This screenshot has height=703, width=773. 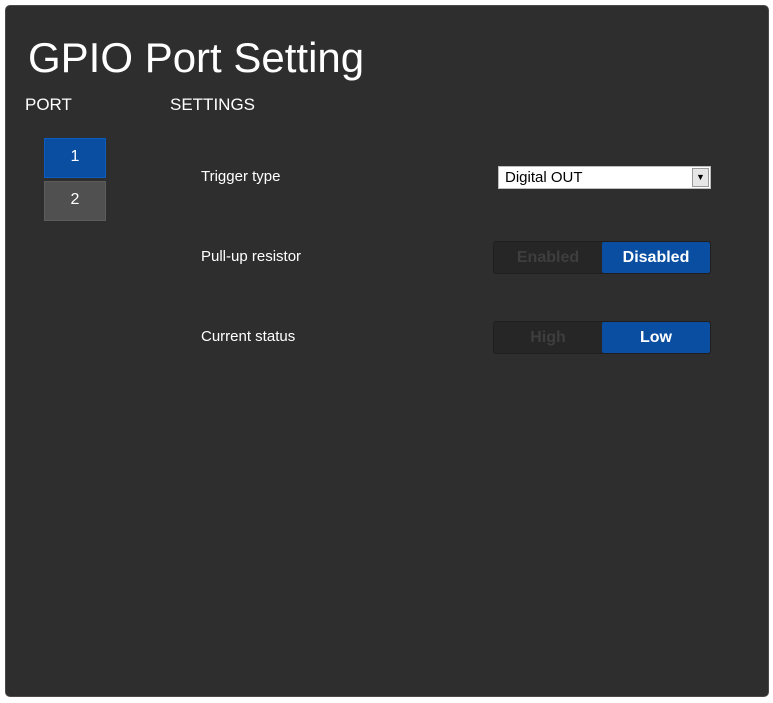 I want to click on current-status-toggle: High Low, so click(x=602, y=337).